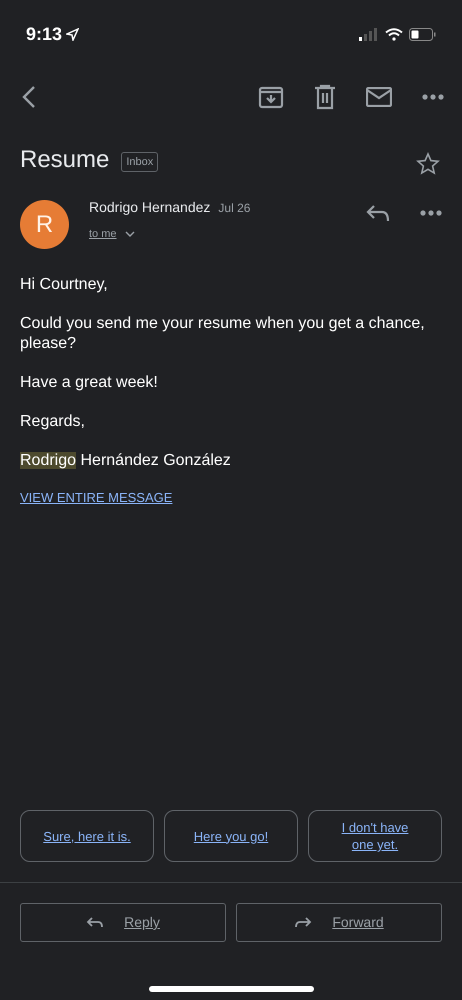 This screenshot has height=1000, width=462. What do you see at coordinates (44, 34) in the screenshot?
I see `status-time: 9:13` at bounding box center [44, 34].